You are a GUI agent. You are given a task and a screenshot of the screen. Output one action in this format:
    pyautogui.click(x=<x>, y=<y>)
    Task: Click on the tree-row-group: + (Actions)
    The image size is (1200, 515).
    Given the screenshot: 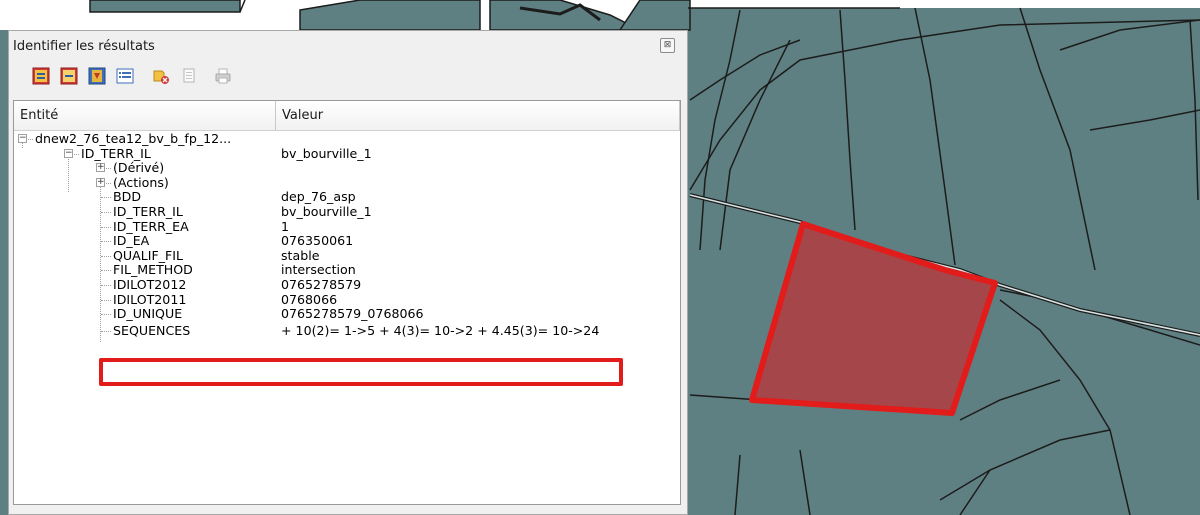 What is the action you would take?
    pyautogui.click(x=347, y=182)
    